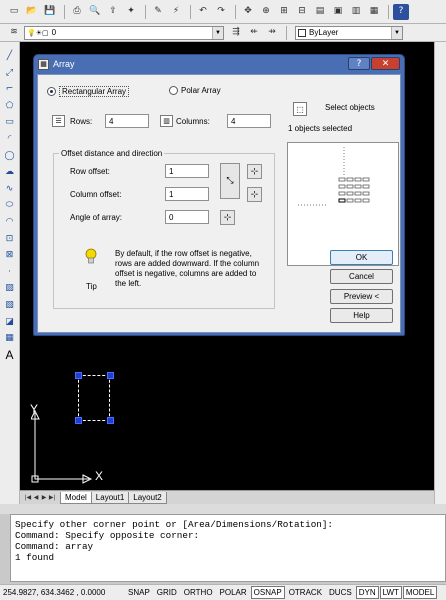  I want to click on pick-row-offset-button: ⊹, so click(254, 171).